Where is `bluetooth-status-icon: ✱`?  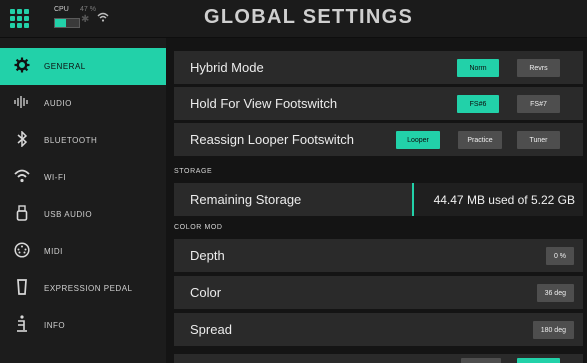
bluetooth-status-icon: ✱ is located at coordinates (85, 19).